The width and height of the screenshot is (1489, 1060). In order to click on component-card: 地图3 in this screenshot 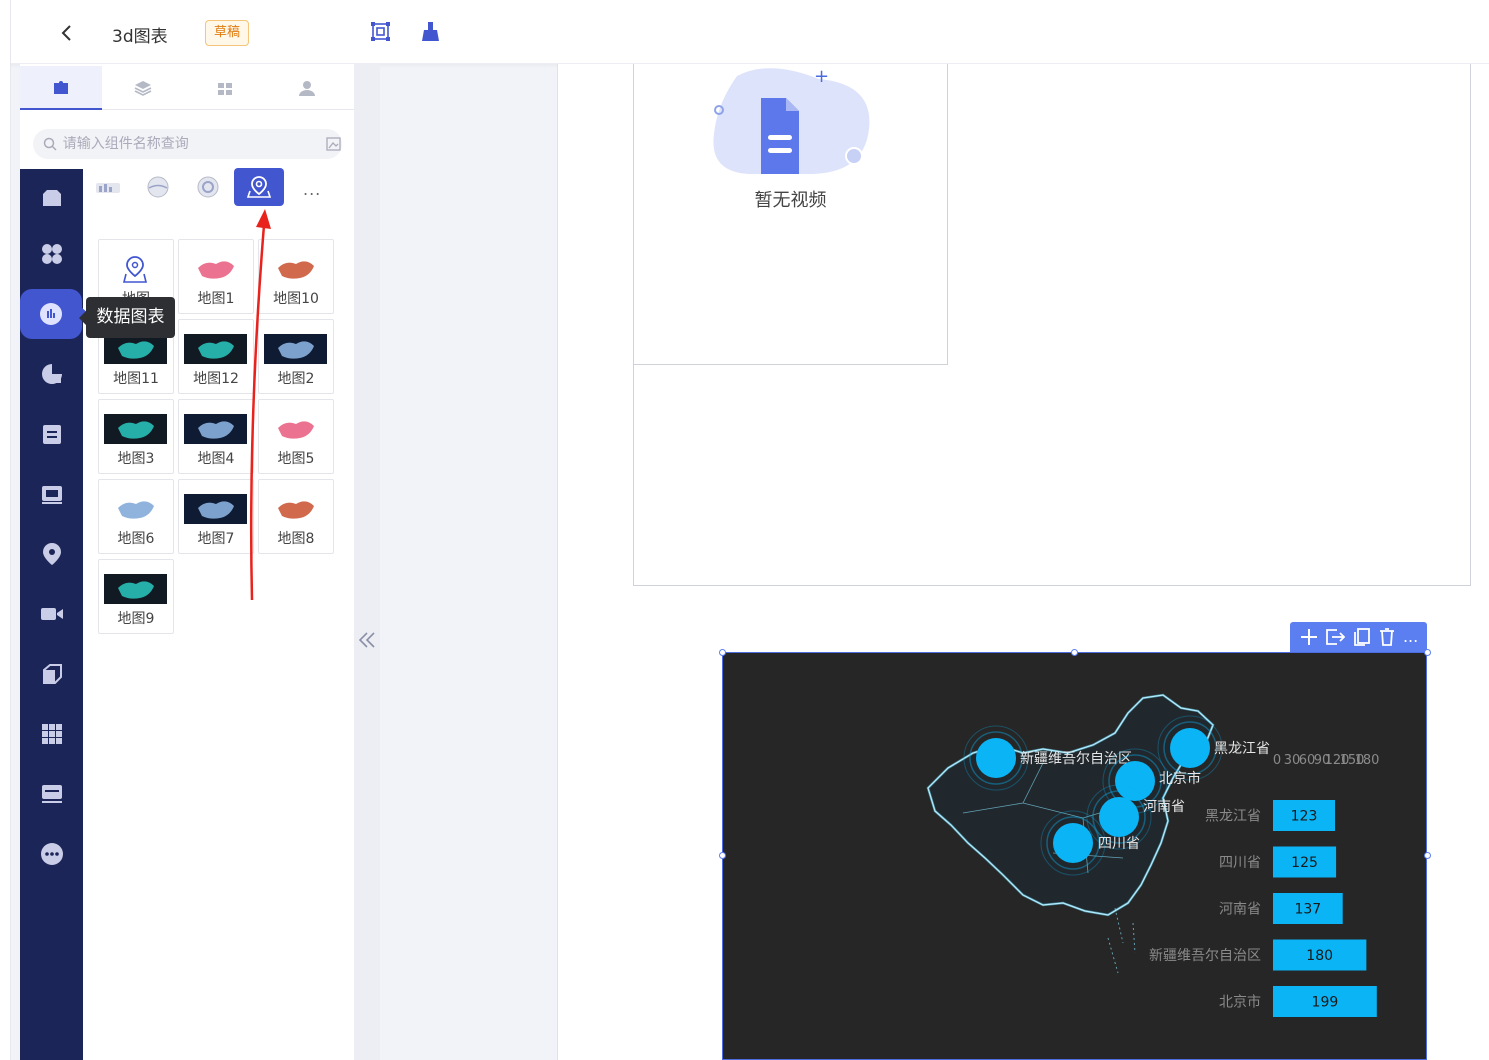, I will do `click(136, 436)`.